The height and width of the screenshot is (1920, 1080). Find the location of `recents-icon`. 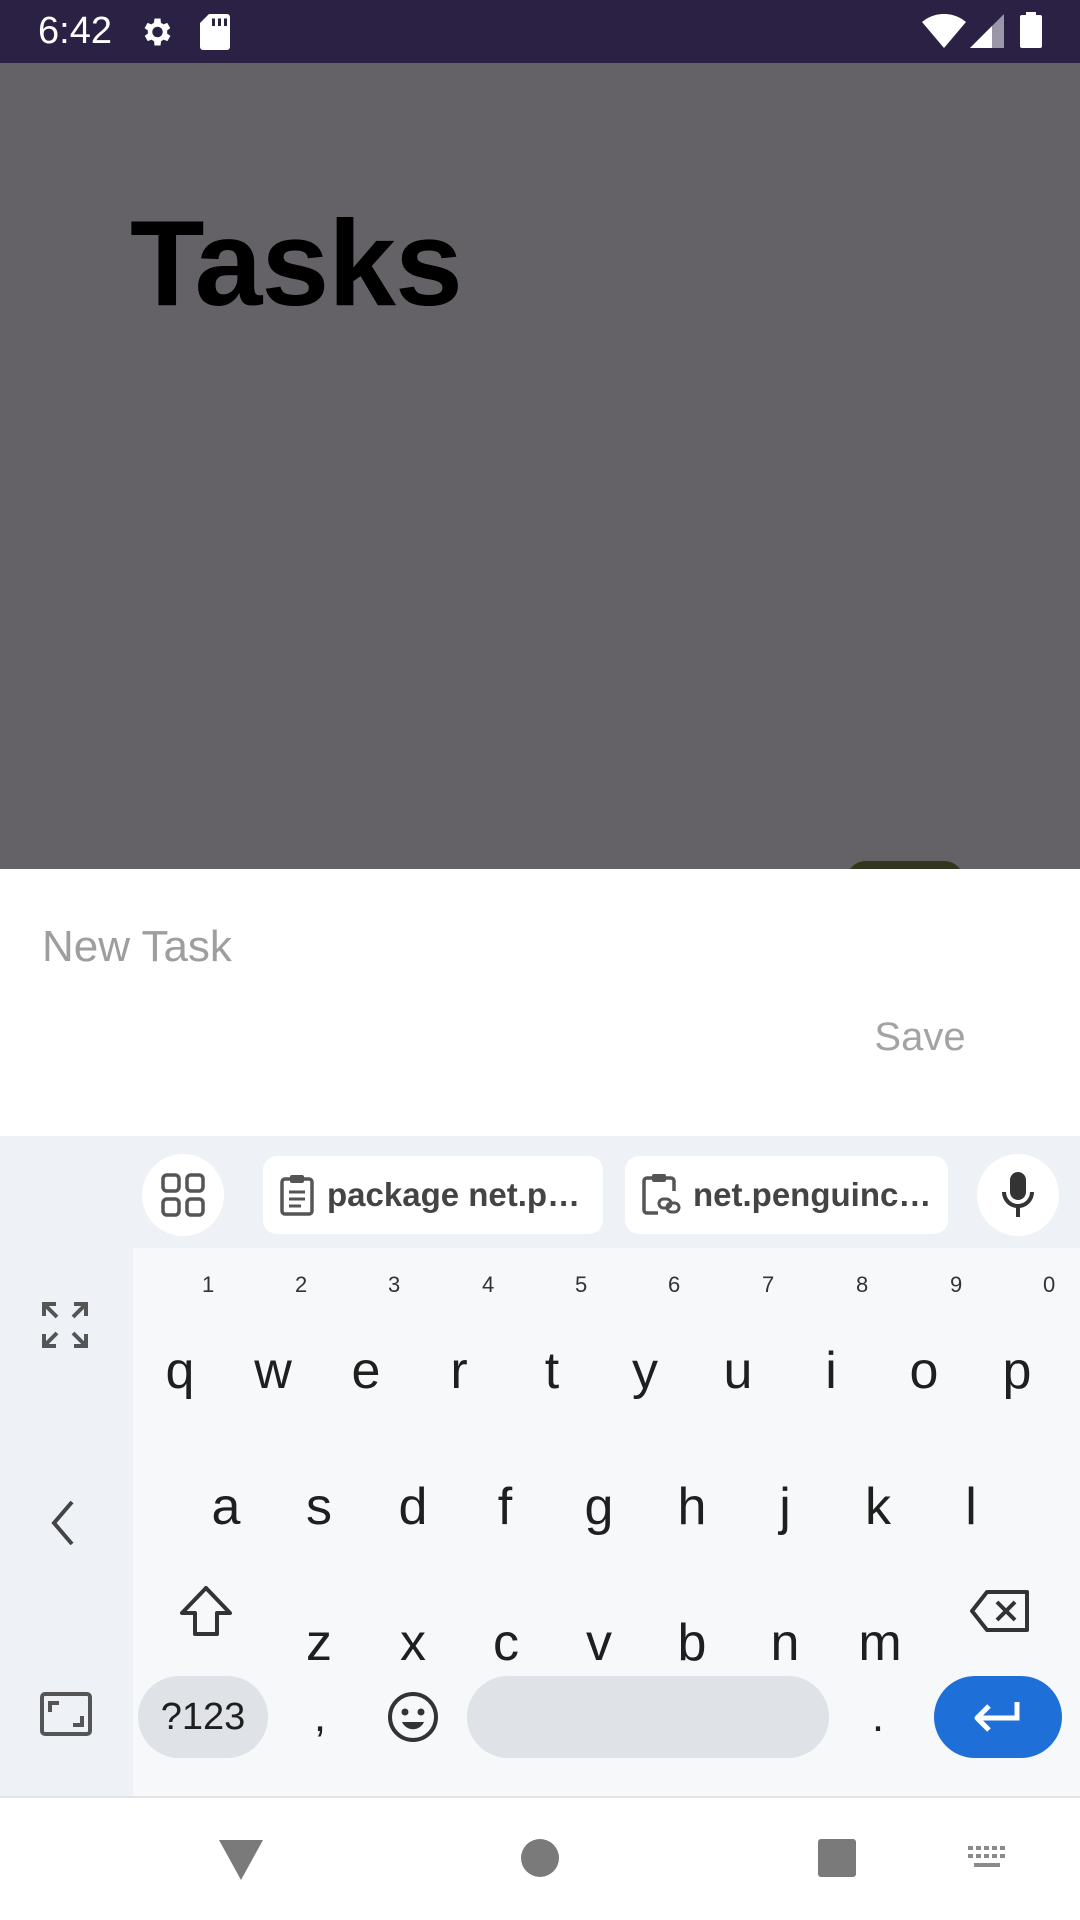

recents-icon is located at coordinates (837, 1858).